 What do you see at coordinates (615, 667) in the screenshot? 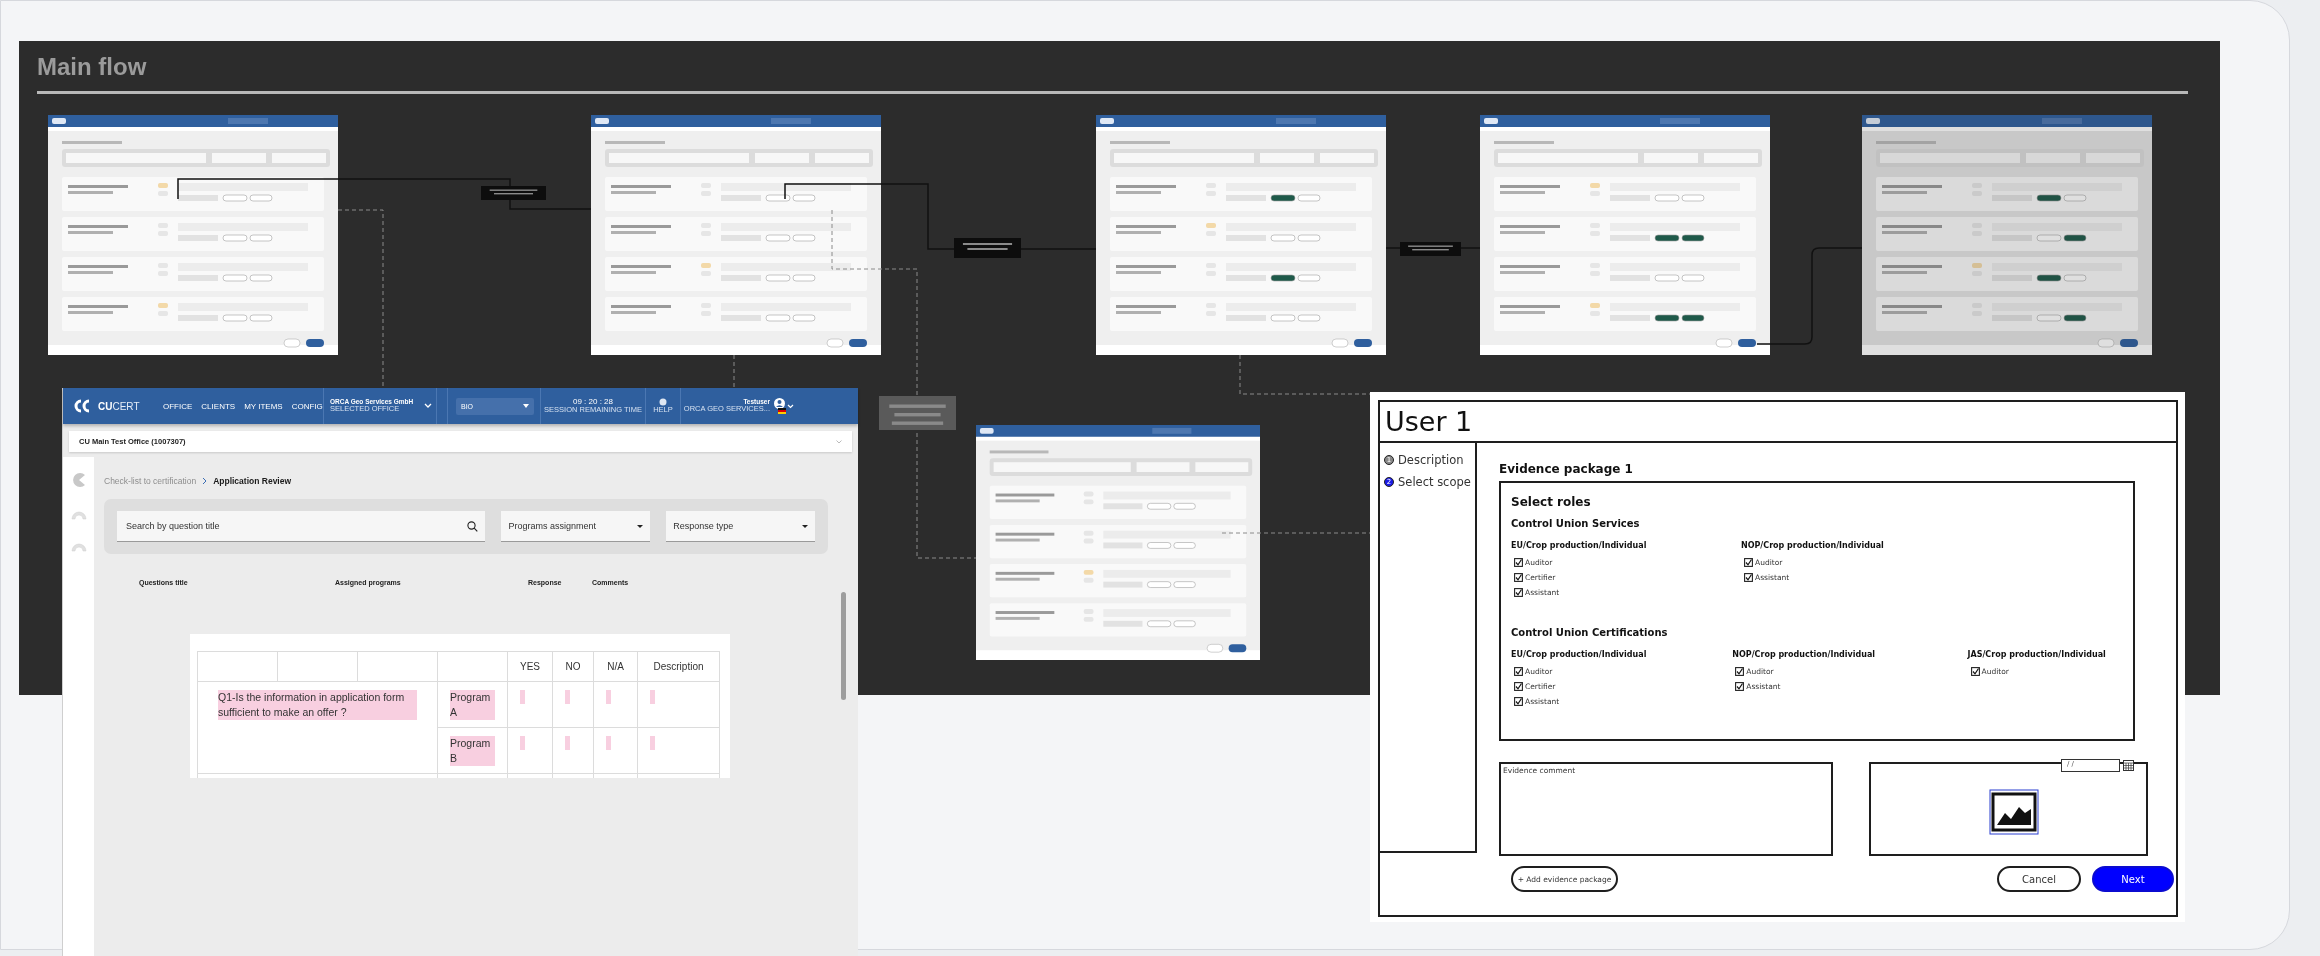
I see `column-header: N/A` at bounding box center [615, 667].